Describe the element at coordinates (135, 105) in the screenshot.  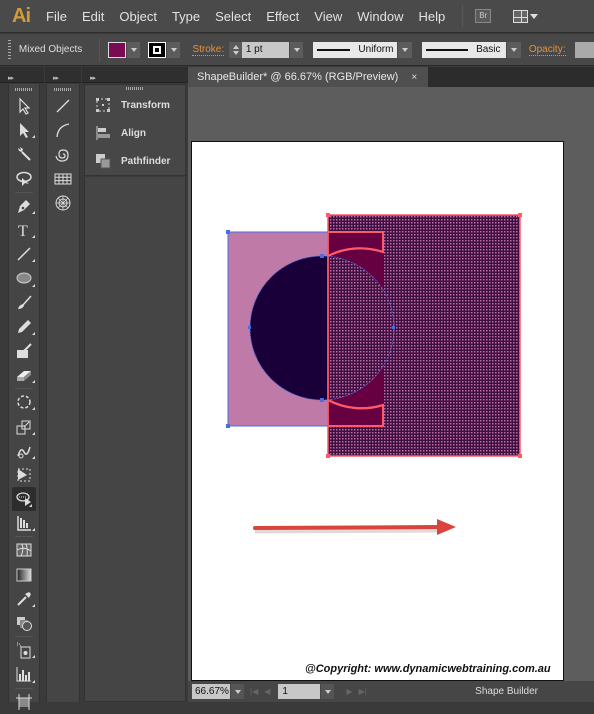
I see `transform-panel-button: Transform` at that location.